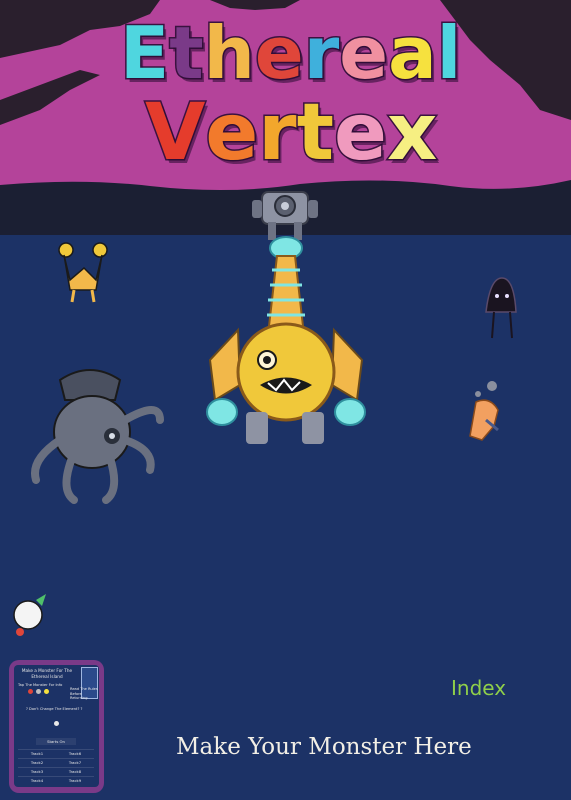 This screenshot has width=571, height=800. What do you see at coordinates (40, 685) in the screenshot?
I see `tap-hint: Tap The Monster For Info` at bounding box center [40, 685].